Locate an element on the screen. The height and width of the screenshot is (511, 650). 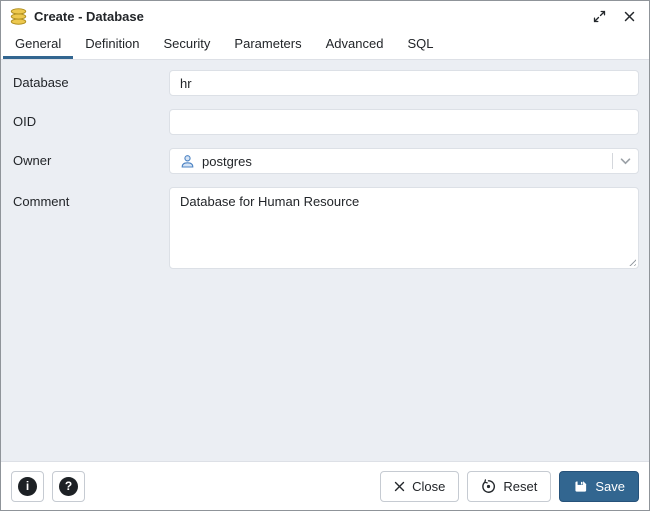
tab-definition: Definition is located at coordinates (112, 45).